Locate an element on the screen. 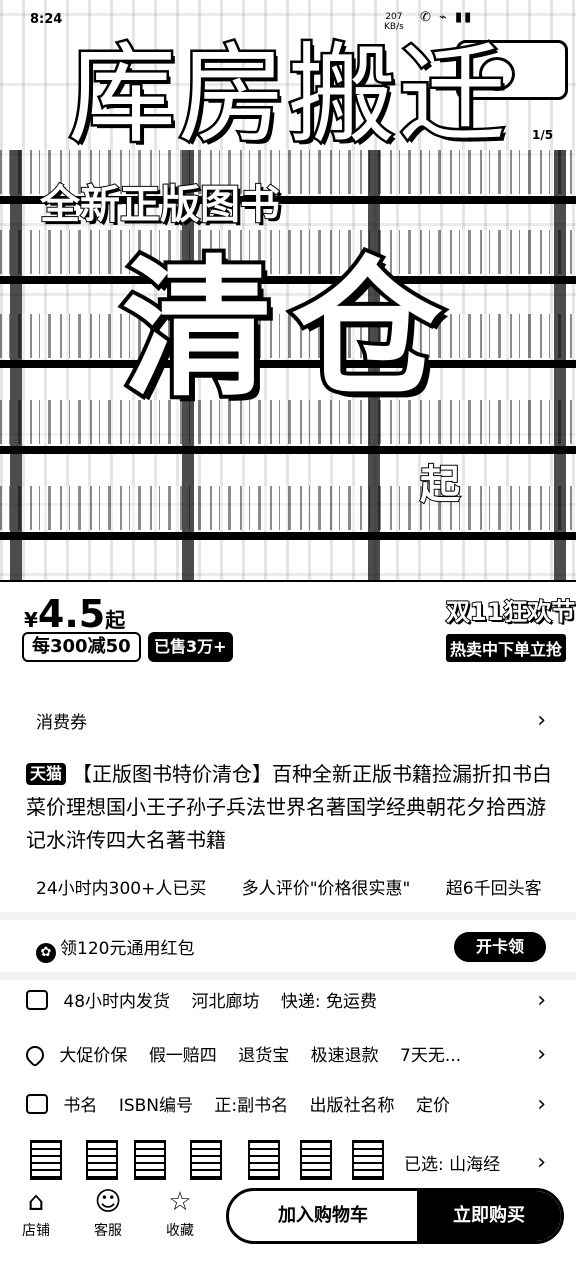 Image resolution: width=576 pixels, height=1280 pixels. hero-corner-mark: 起 is located at coordinates (440, 485).